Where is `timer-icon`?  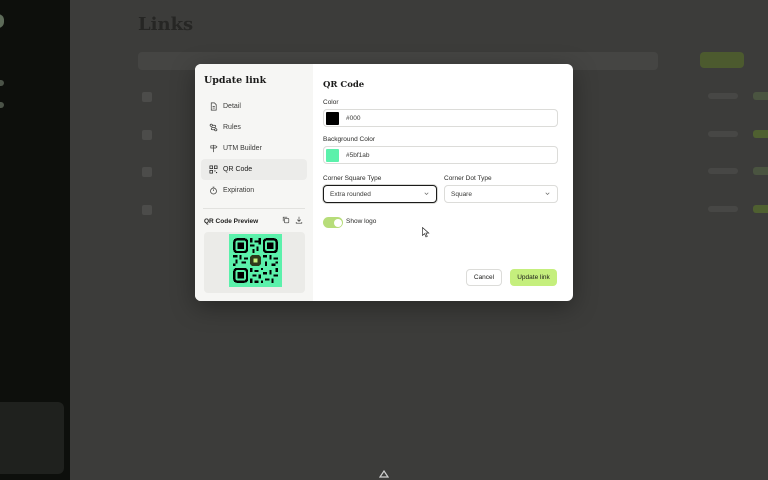 timer-icon is located at coordinates (213, 190).